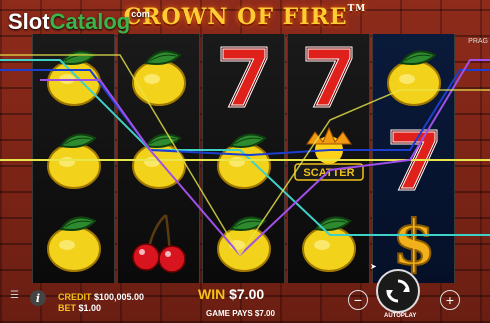  I want to click on bet-increase-button: +, so click(450, 300).